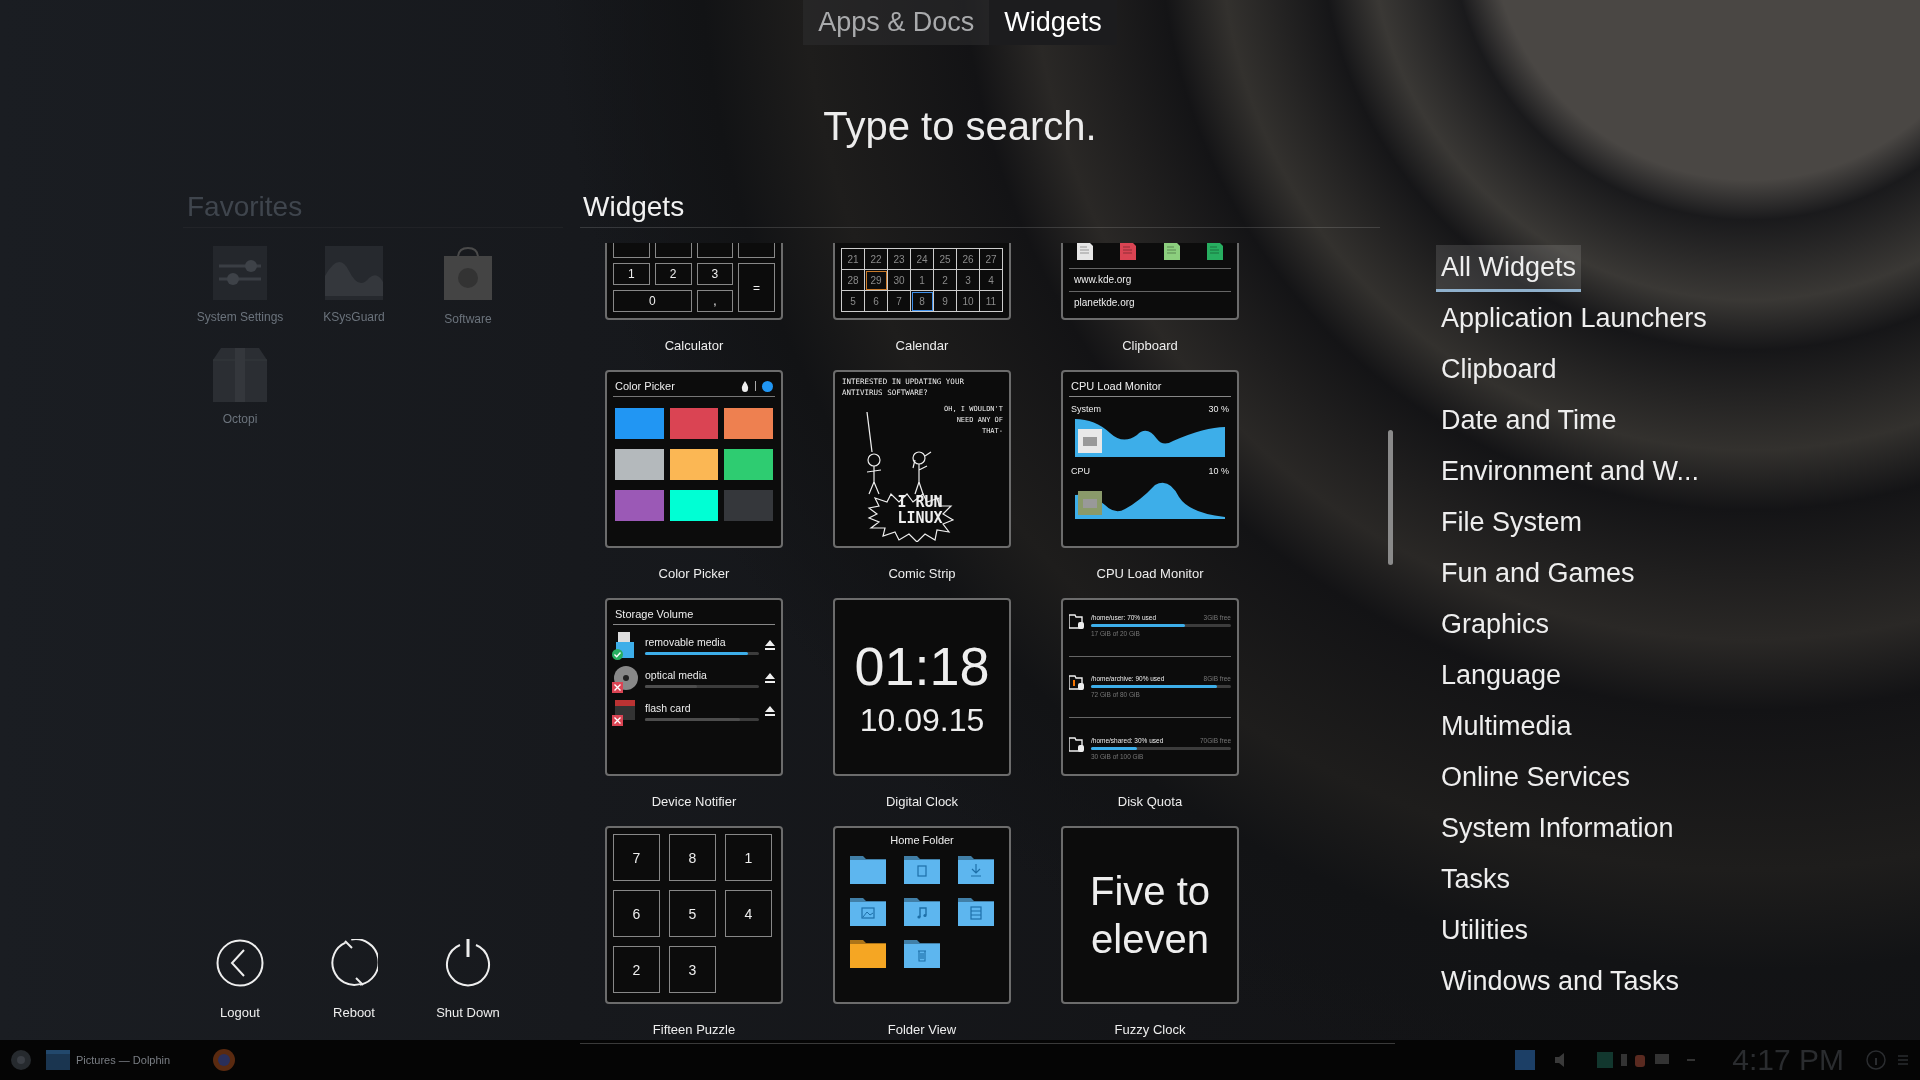 The height and width of the screenshot is (1080, 1920). I want to click on calendar-day: 24, so click(922, 259).